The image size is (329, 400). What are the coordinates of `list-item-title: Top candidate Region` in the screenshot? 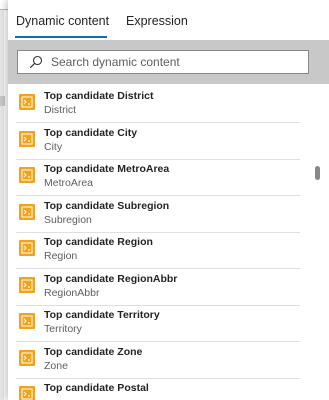 It's located at (98, 242).